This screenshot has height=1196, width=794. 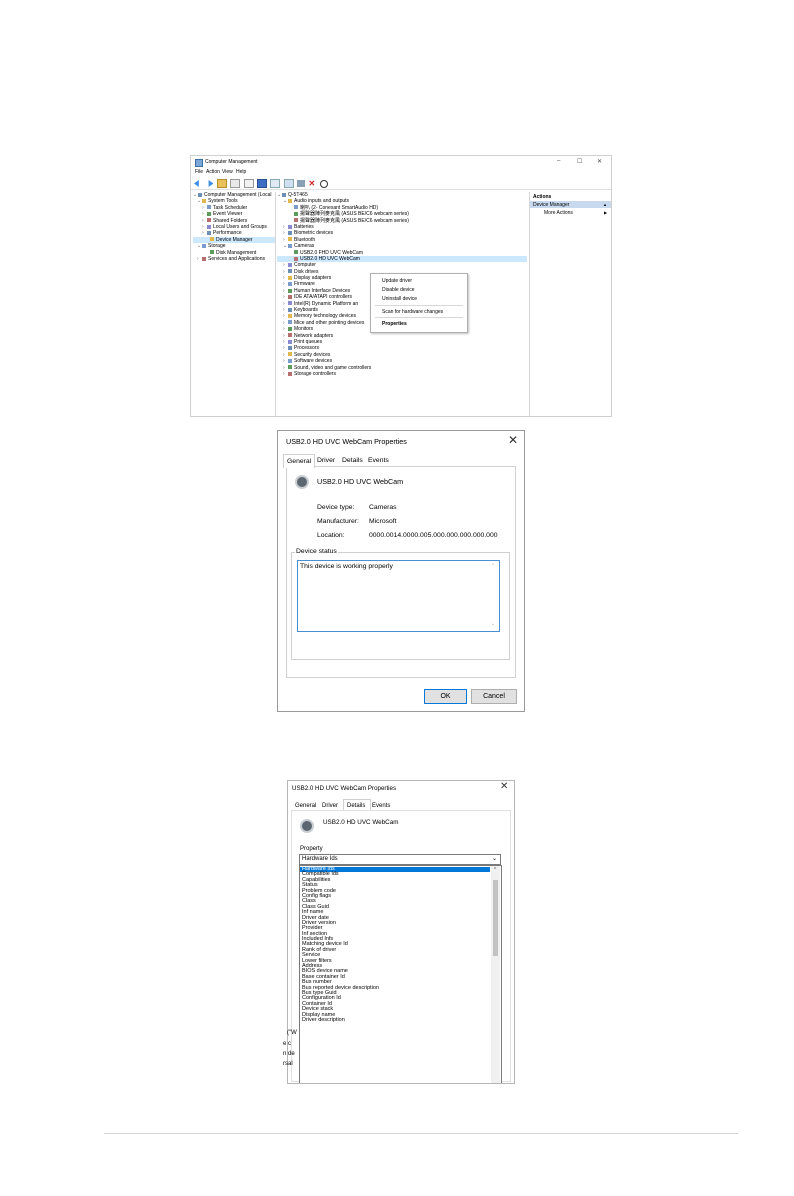 What do you see at coordinates (394, 324) in the screenshot?
I see `menu-properties: Properties` at bounding box center [394, 324].